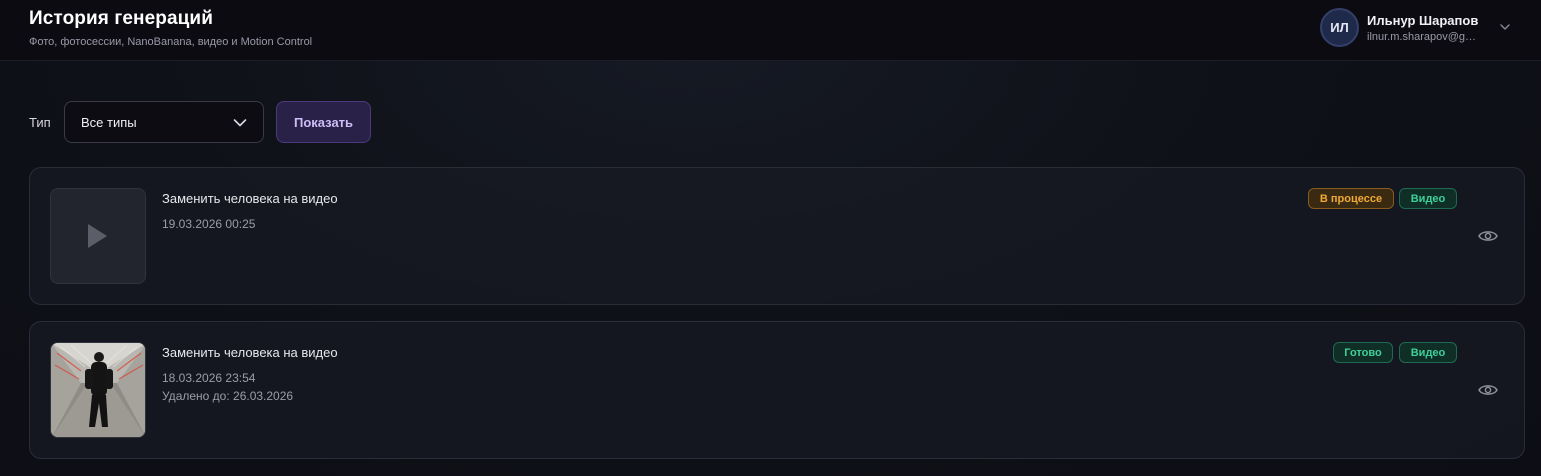  I want to click on status-badge: В процессе, so click(1351, 198).